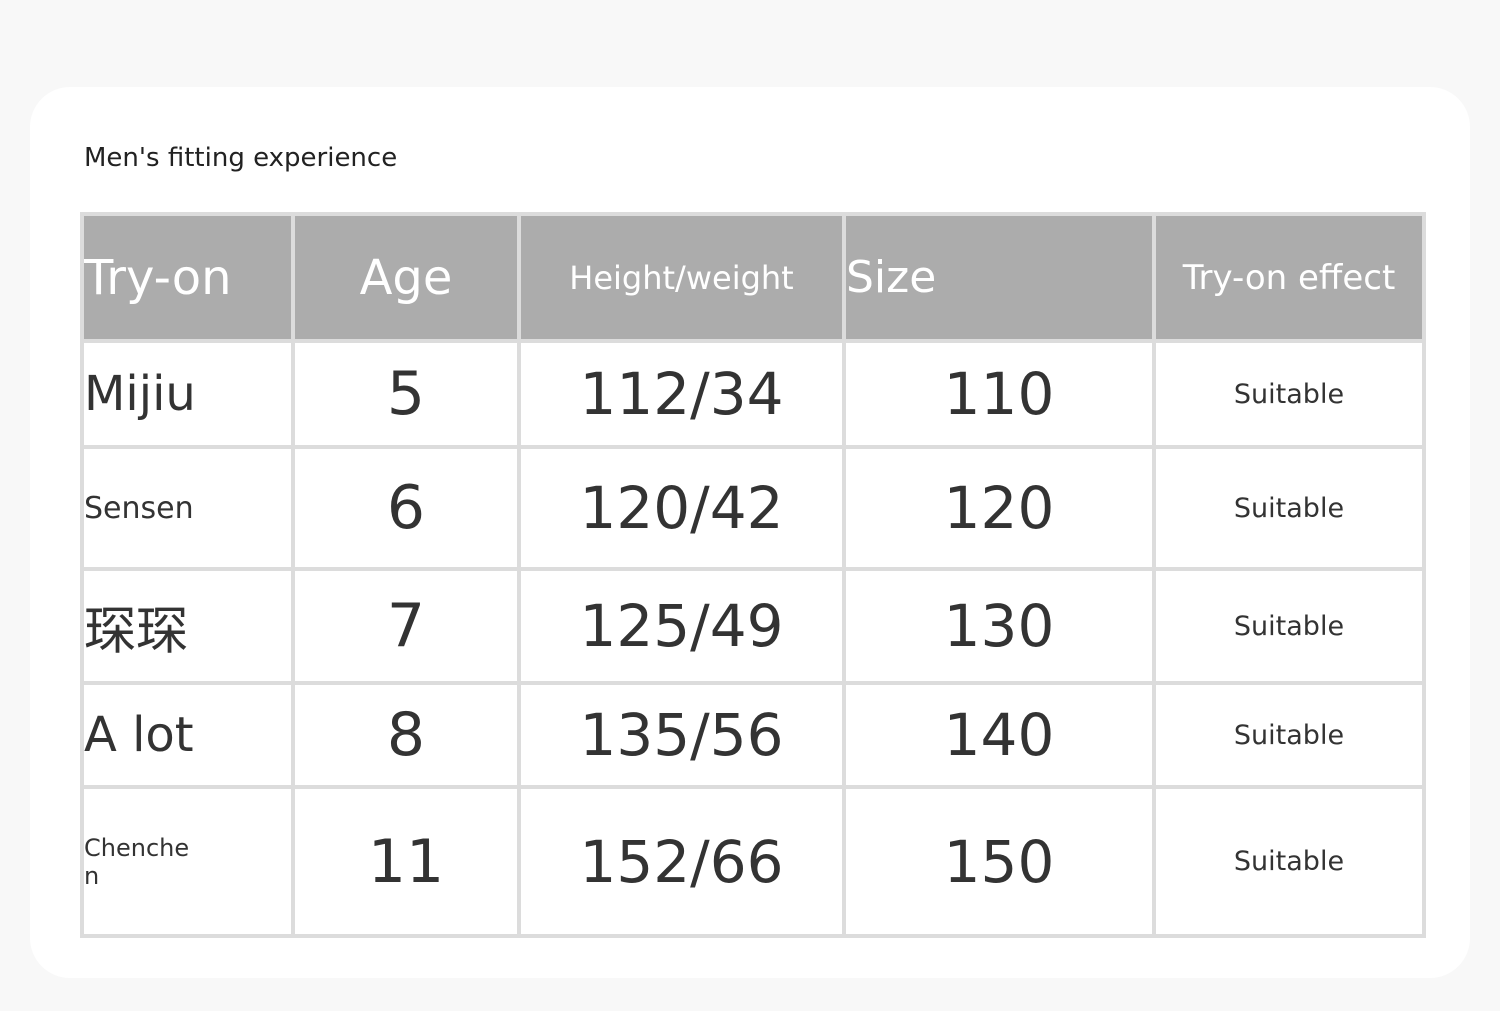 Image resolution: width=1500 pixels, height=1011 pixels. I want to click on cell-age: 11, so click(406, 861).